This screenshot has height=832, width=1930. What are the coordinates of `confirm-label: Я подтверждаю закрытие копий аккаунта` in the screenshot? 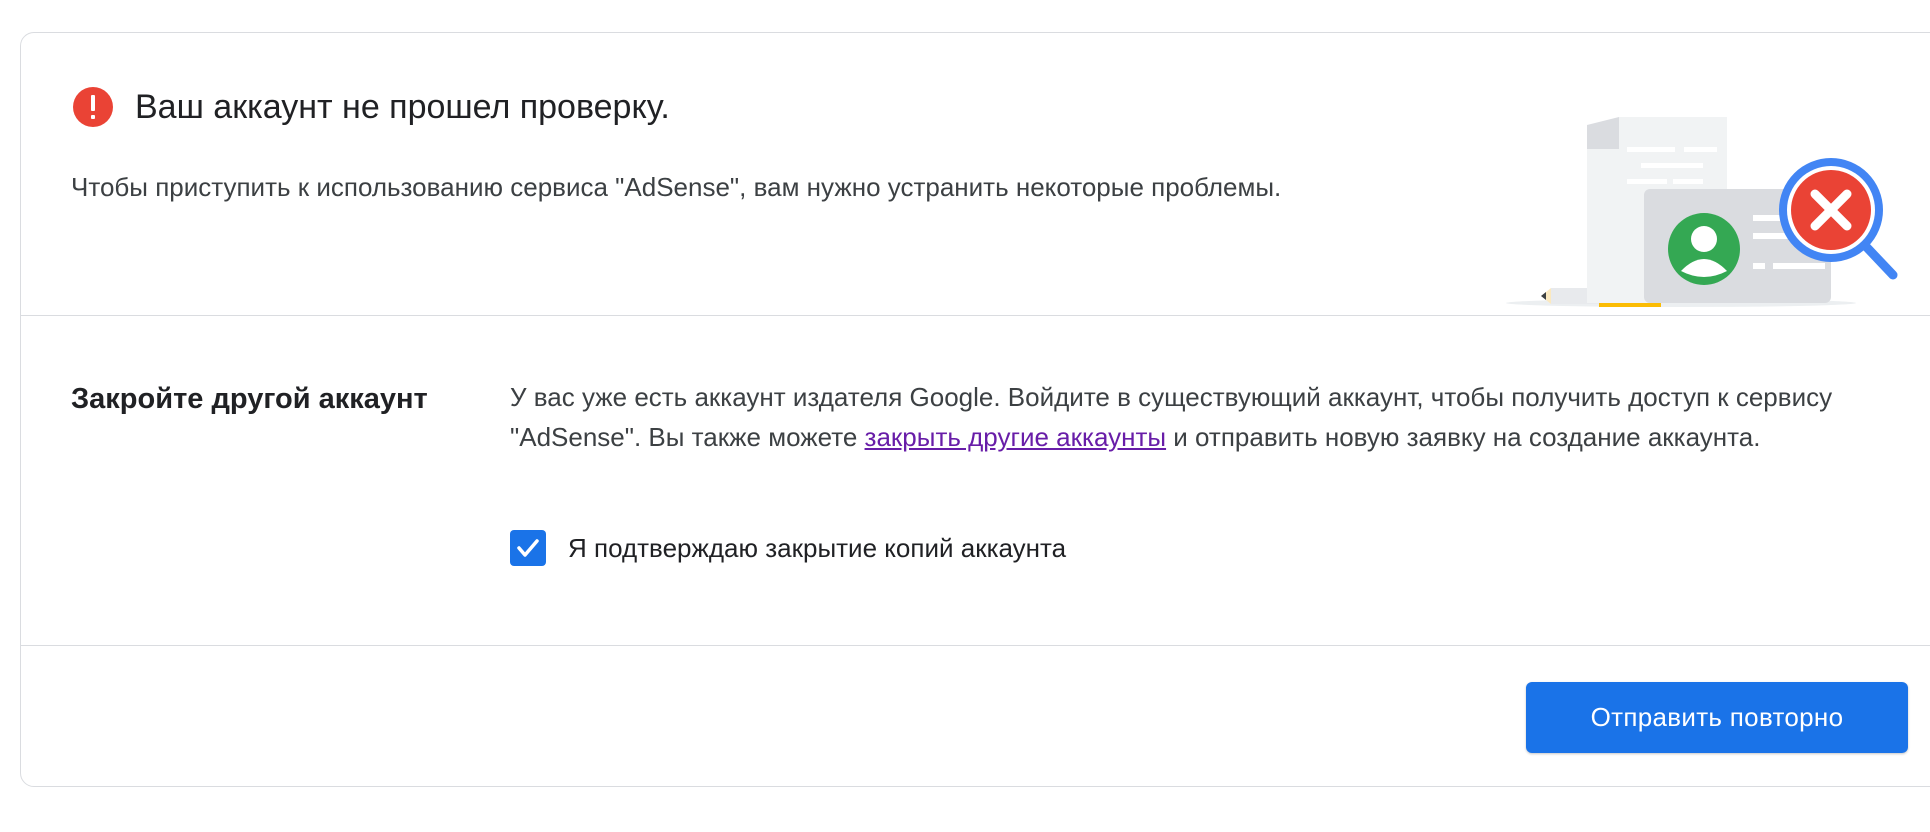 It's located at (817, 548).